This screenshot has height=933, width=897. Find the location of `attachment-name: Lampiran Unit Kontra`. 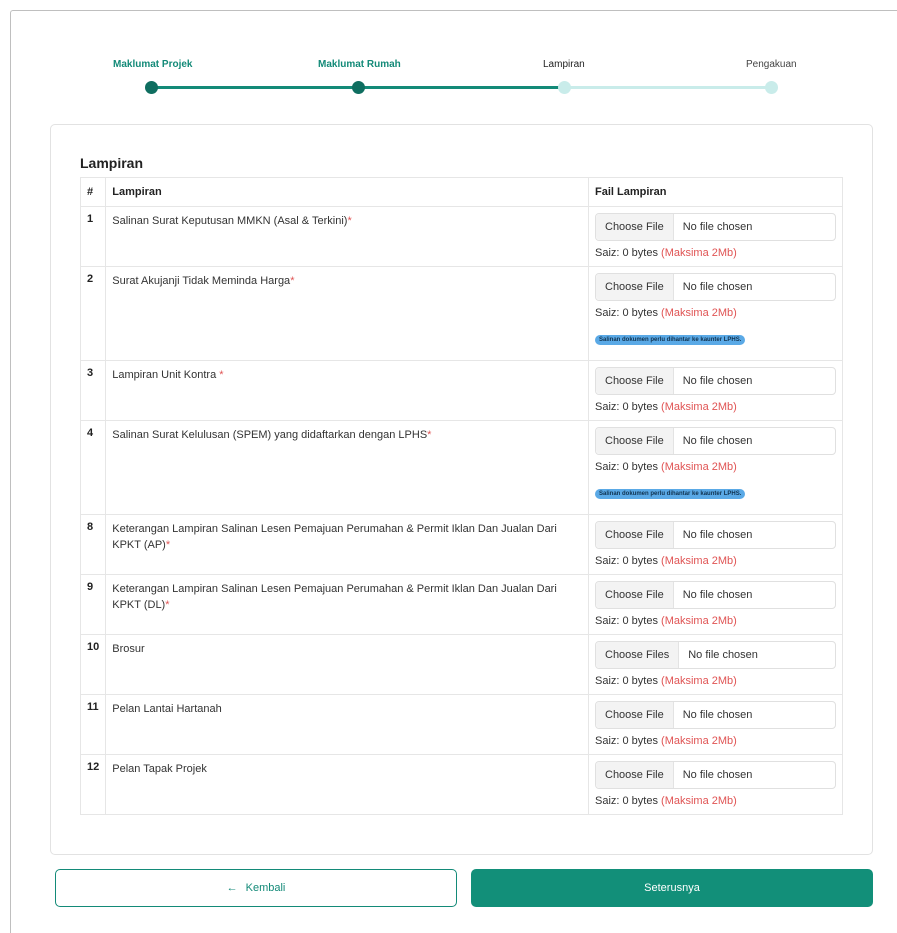

attachment-name: Lampiran Unit Kontra is located at coordinates (166, 375).